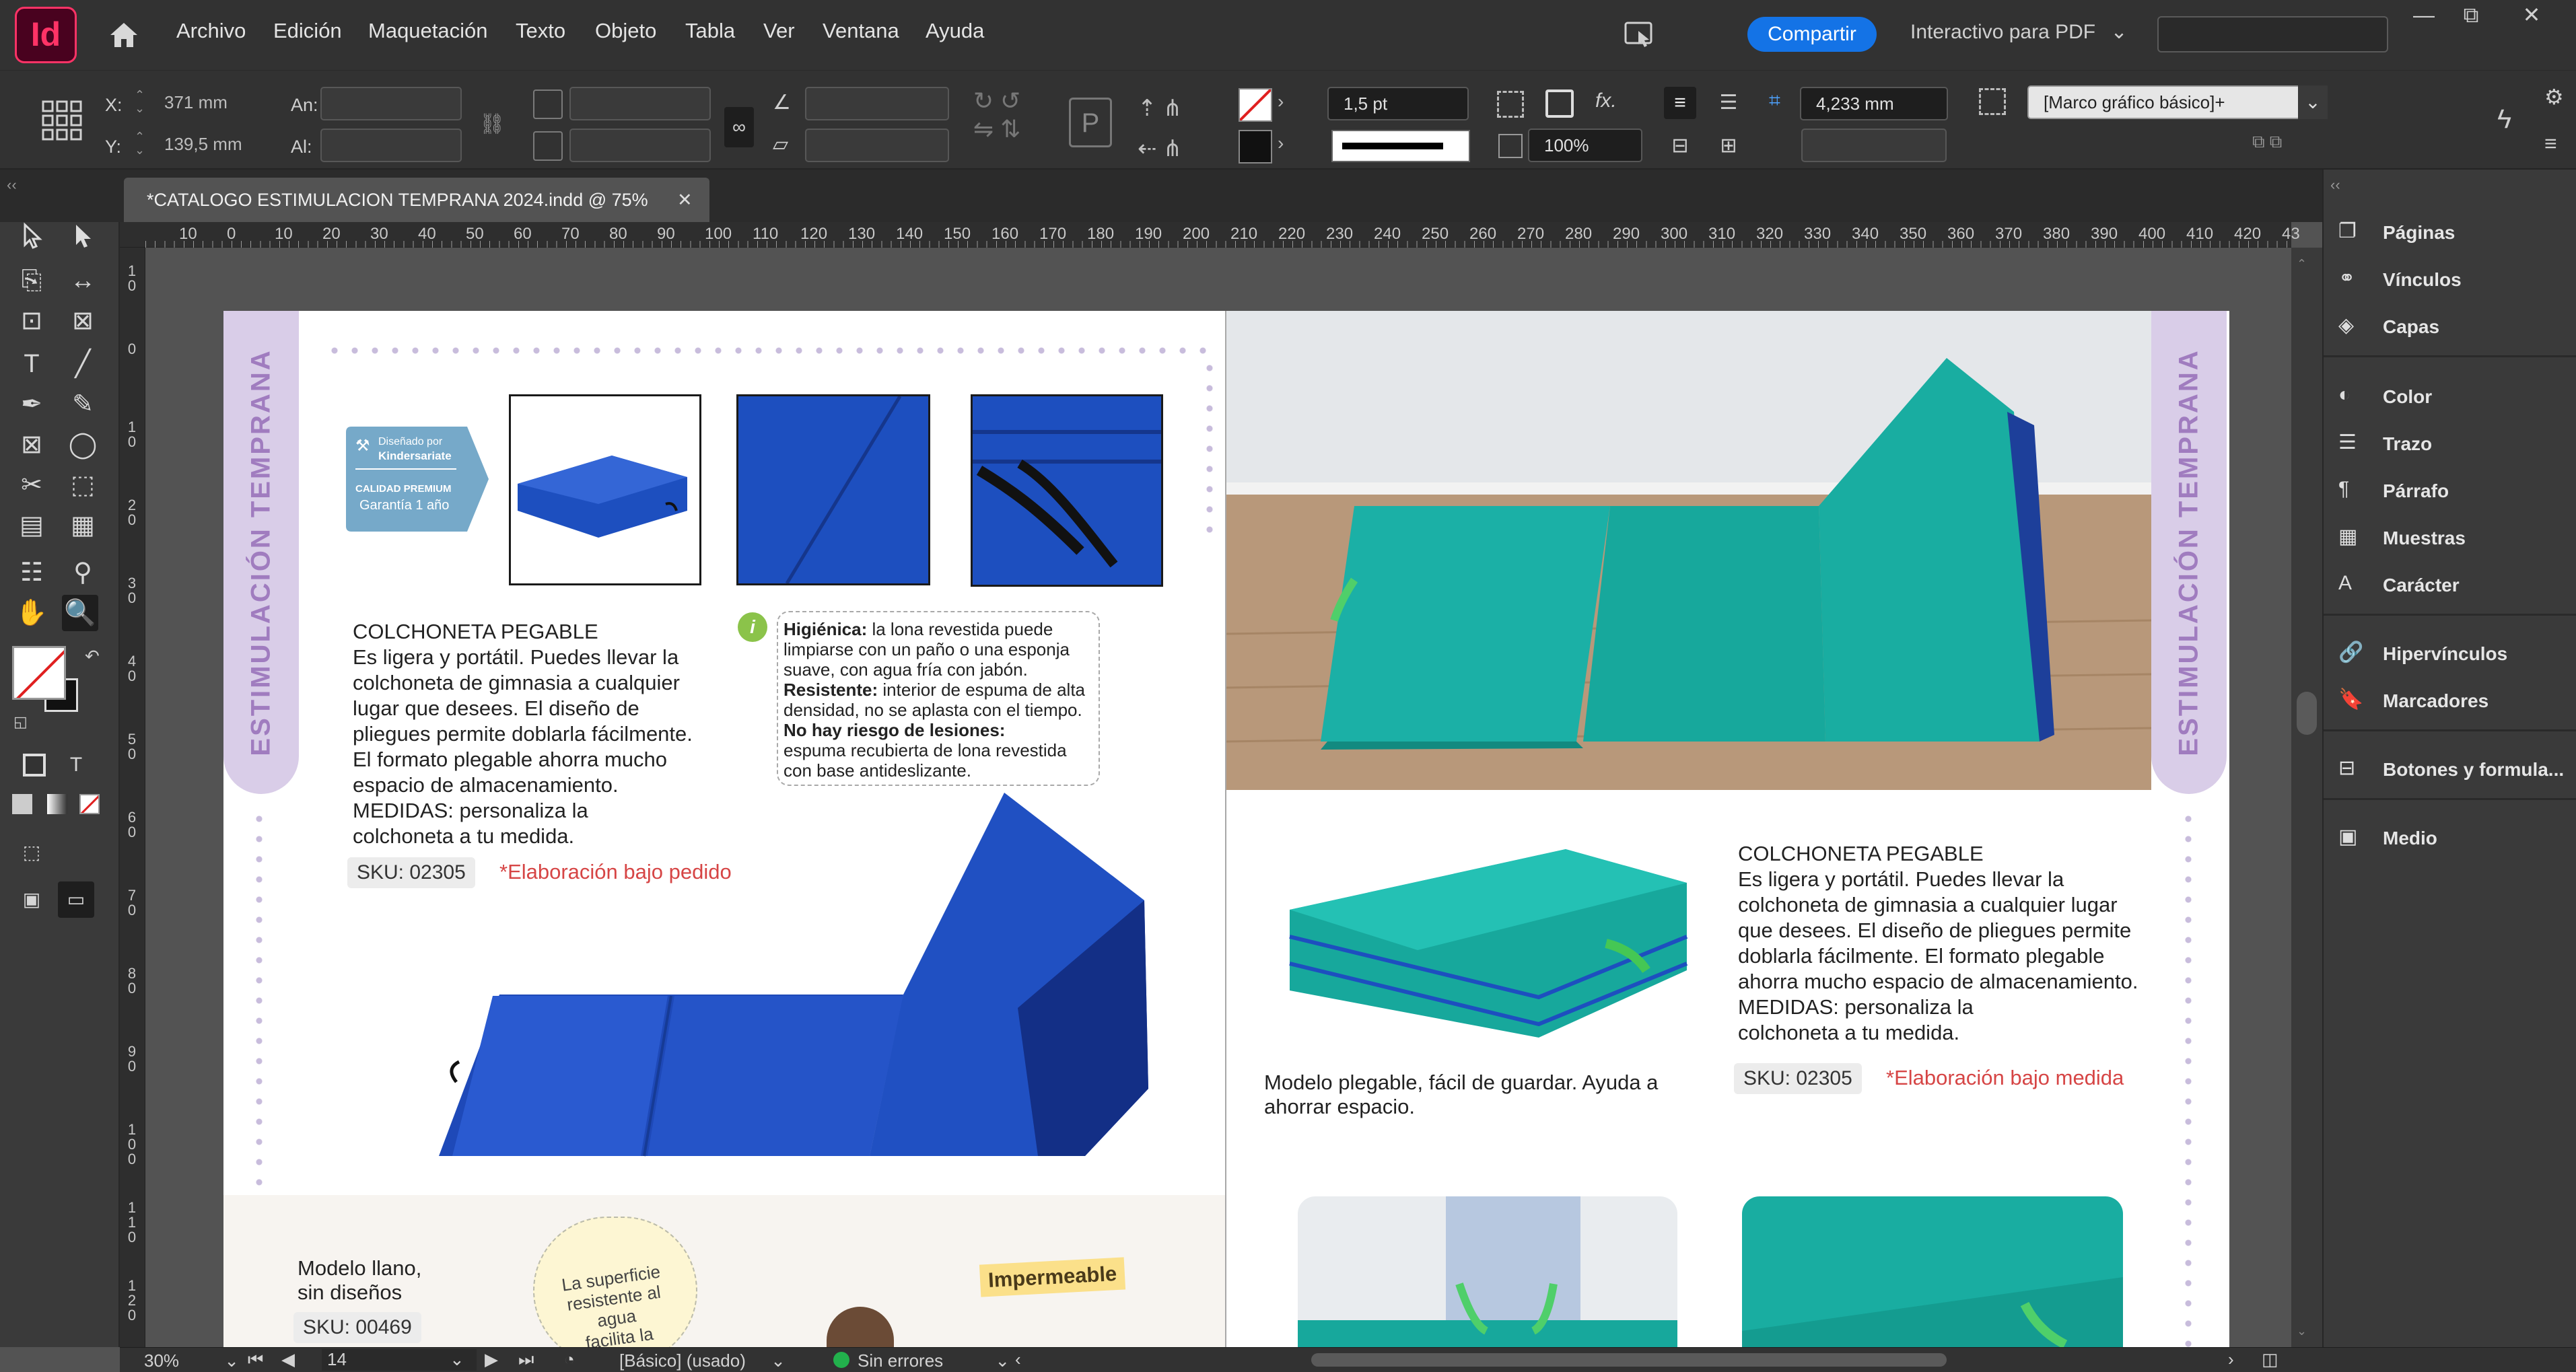 The height and width of the screenshot is (1372, 2576). Describe the element at coordinates (1680, 103) in the screenshot. I see `text-wrap-none-icon: ≡` at that location.